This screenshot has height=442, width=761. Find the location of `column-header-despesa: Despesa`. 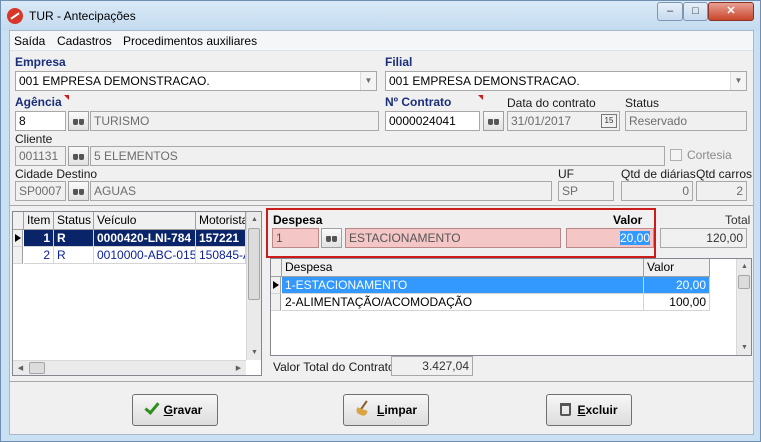

column-header-despesa: Despesa is located at coordinates (463, 268).